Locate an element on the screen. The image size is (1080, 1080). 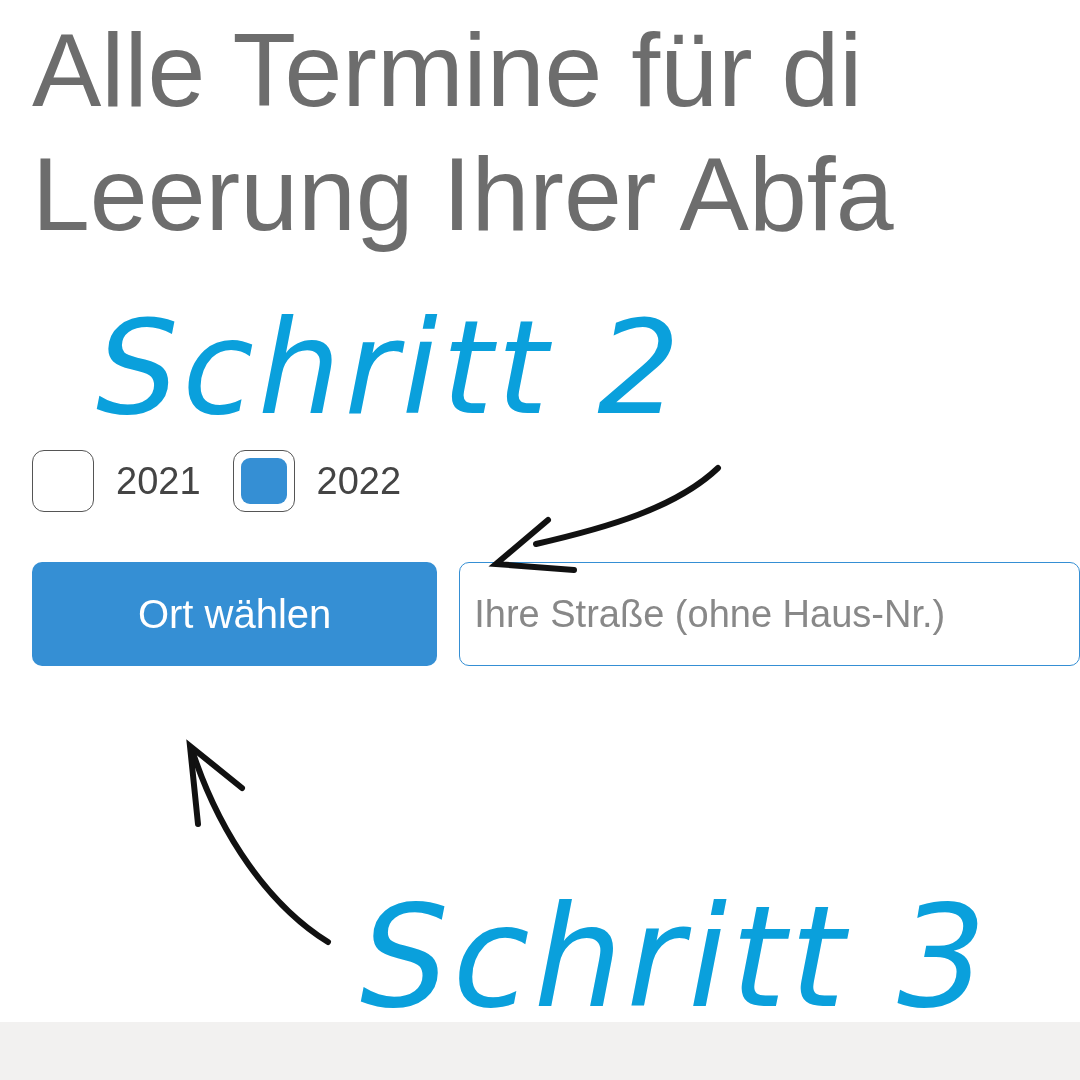
year-label: 2022 is located at coordinates (359, 481).